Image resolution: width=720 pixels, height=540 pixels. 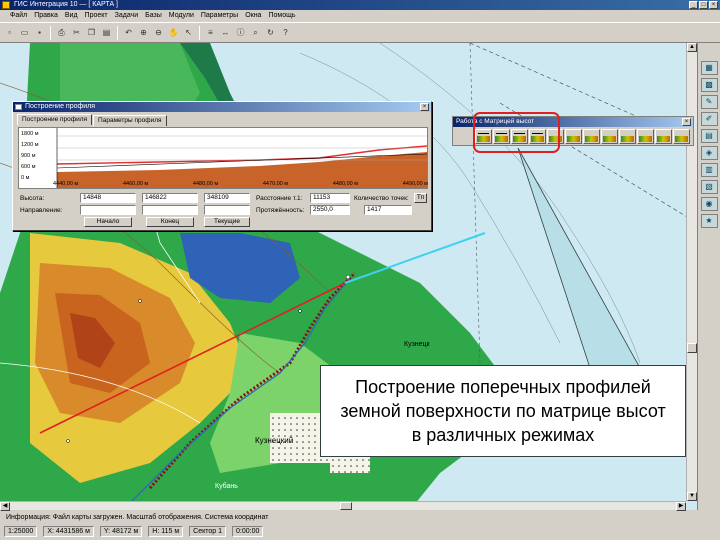 I want to click on scroll-left-button: ◀, so click(x=5, y=506).